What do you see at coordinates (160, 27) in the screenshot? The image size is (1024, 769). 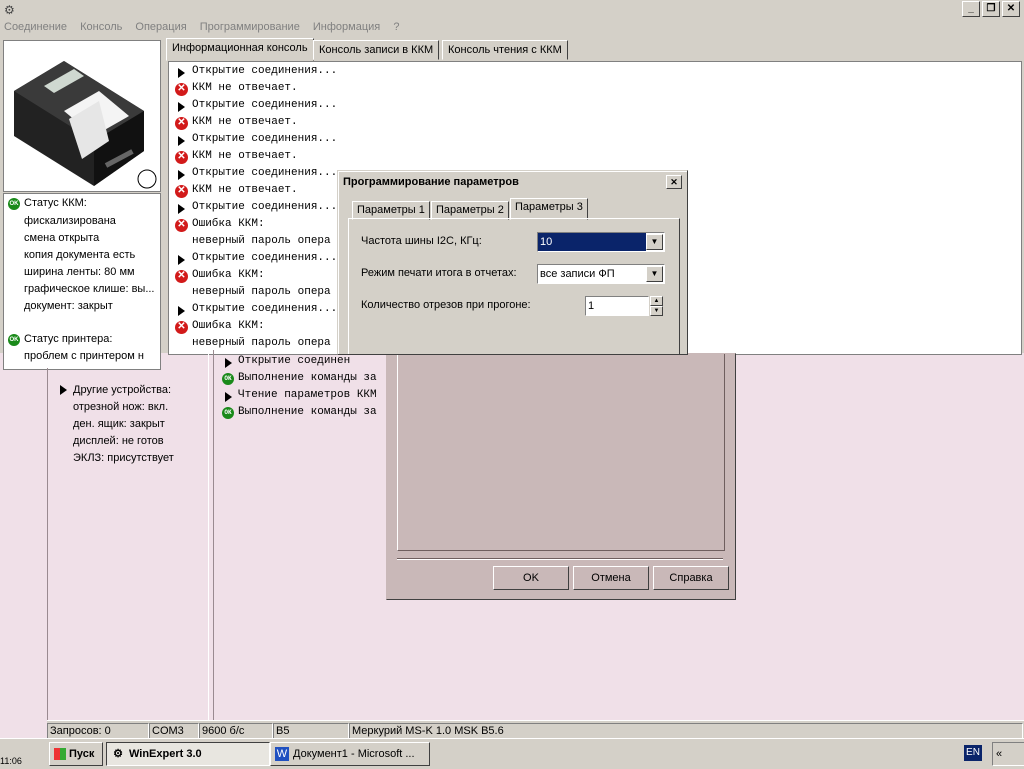 I see `menu-item-operation: Операция` at bounding box center [160, 27].